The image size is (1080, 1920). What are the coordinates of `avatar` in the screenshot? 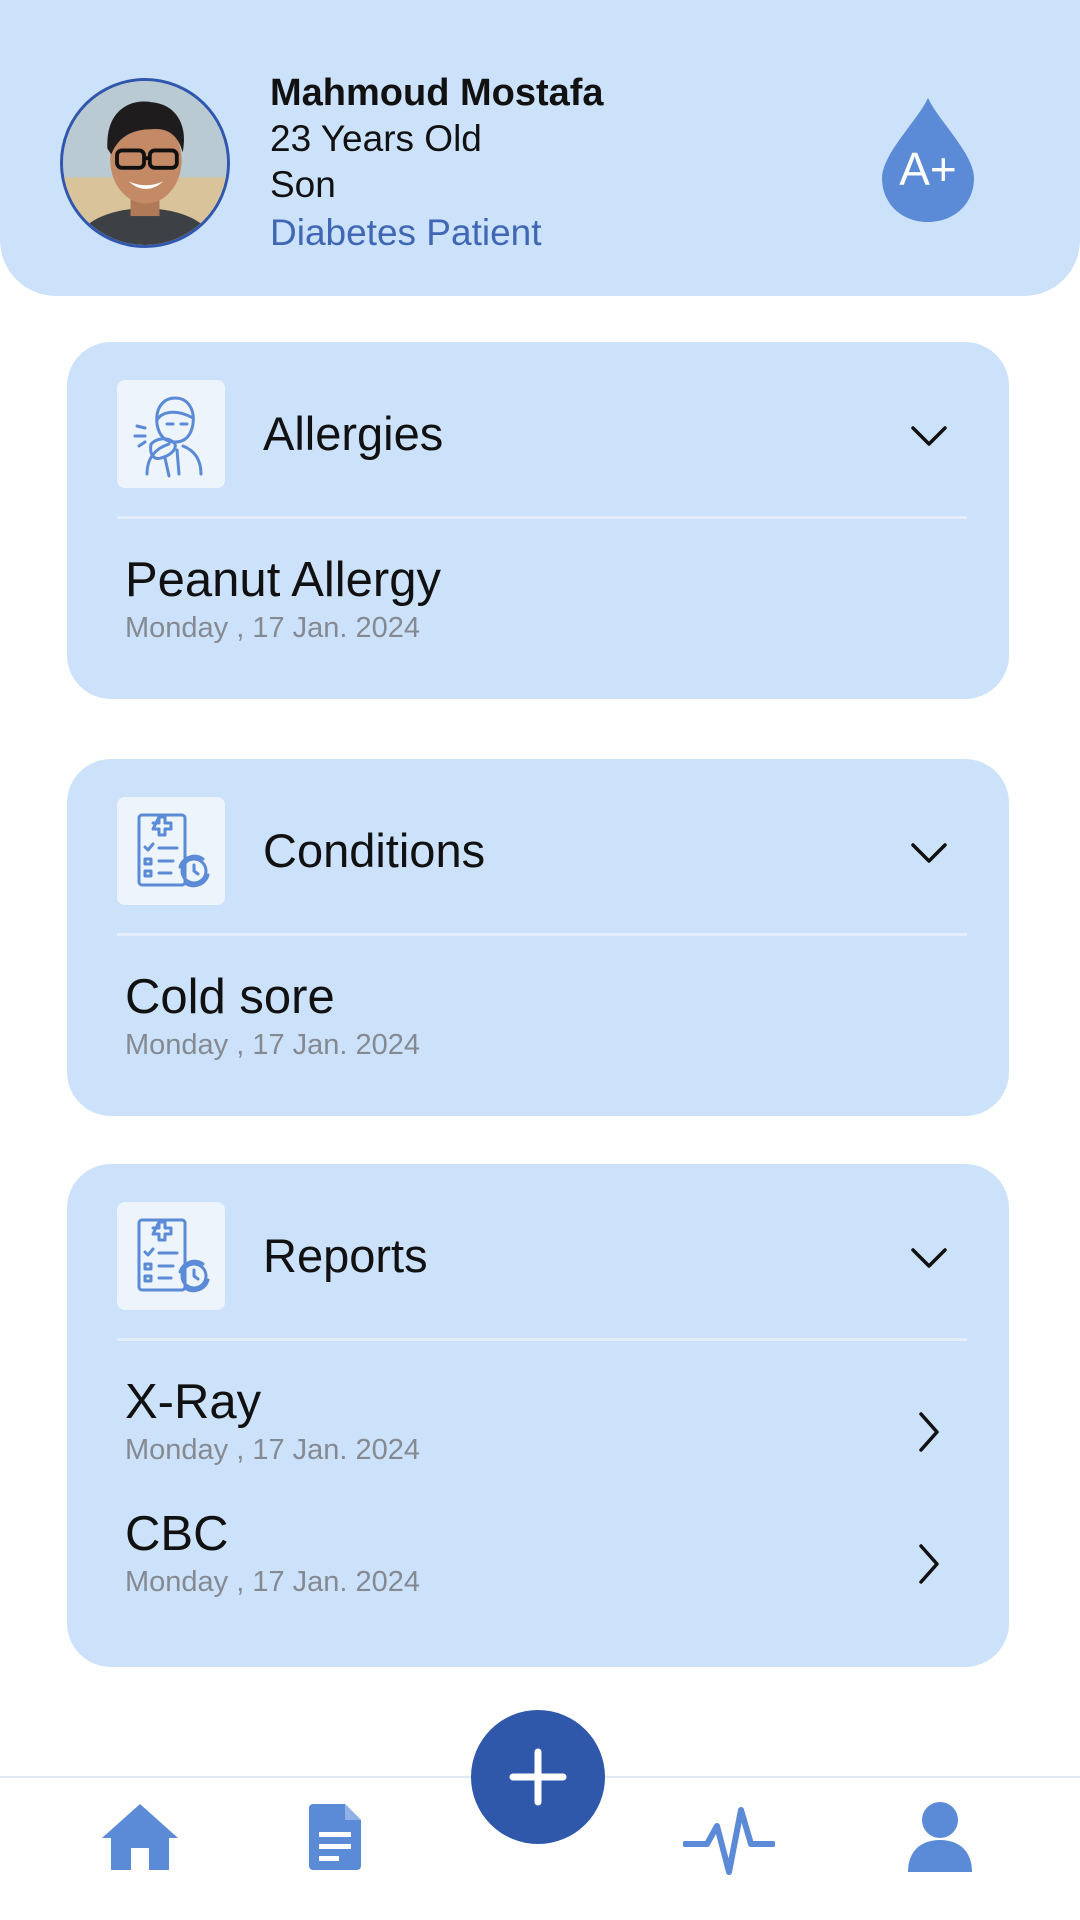 It's located at (145, 163).